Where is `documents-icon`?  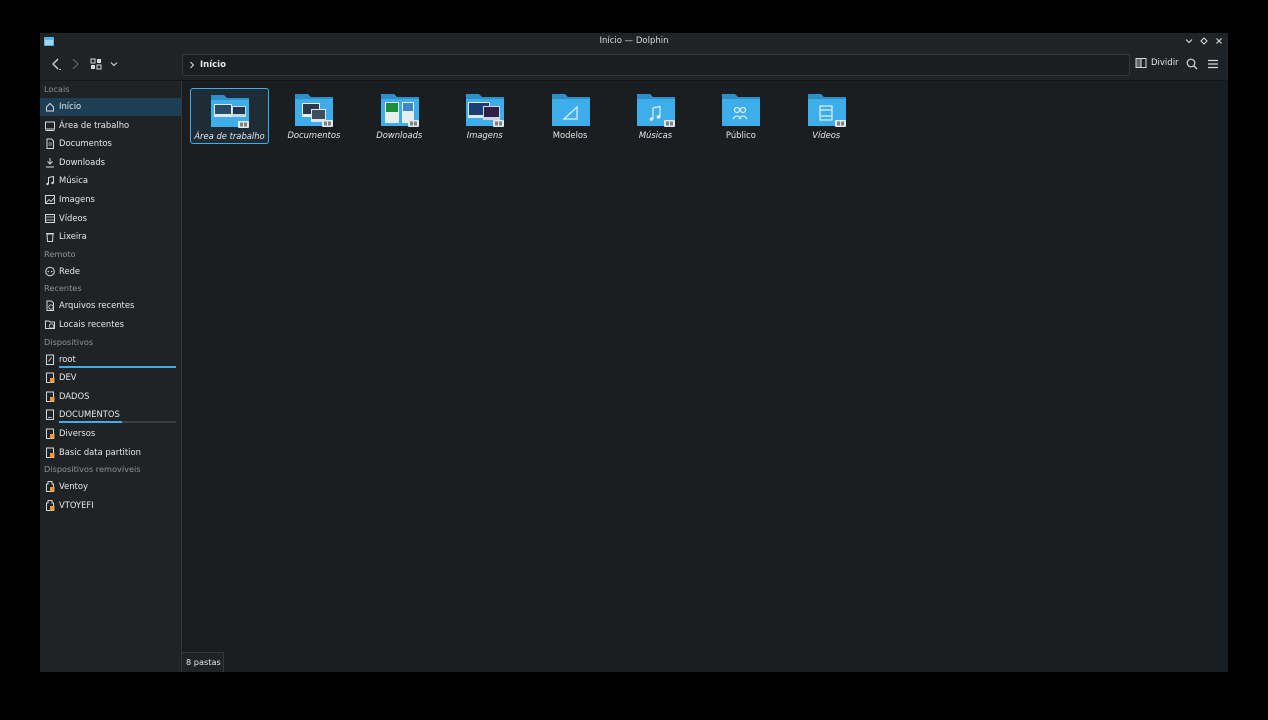 documents-icon is located at coordinates (50, 144).